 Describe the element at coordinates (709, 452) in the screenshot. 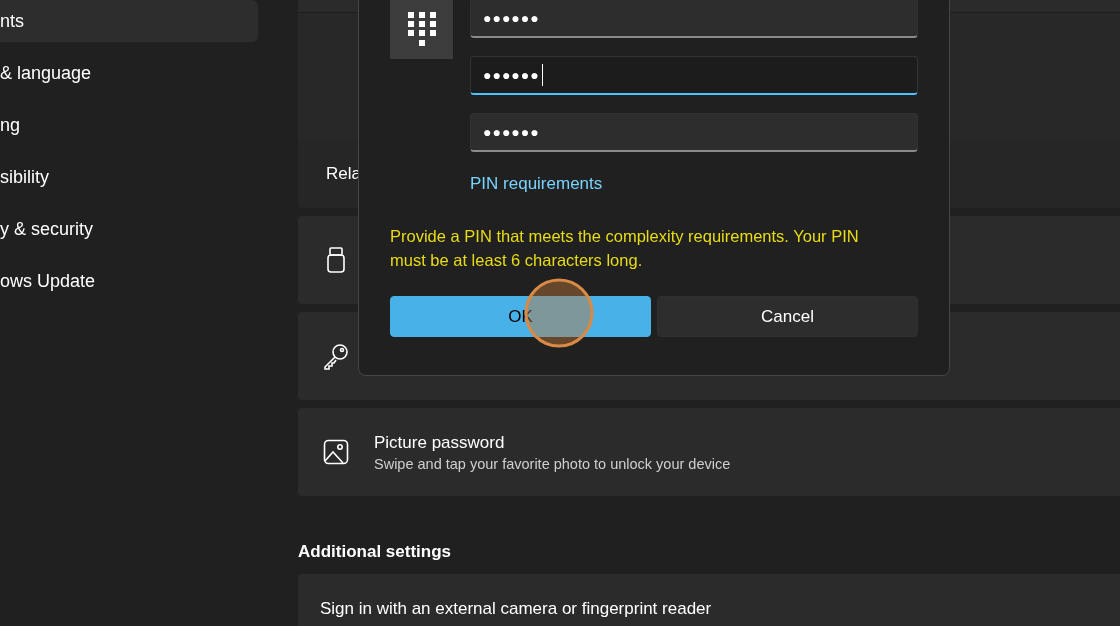

I see `settings-card: Picture password Swipe and tap your favorite photo to unlock your device` at that location.